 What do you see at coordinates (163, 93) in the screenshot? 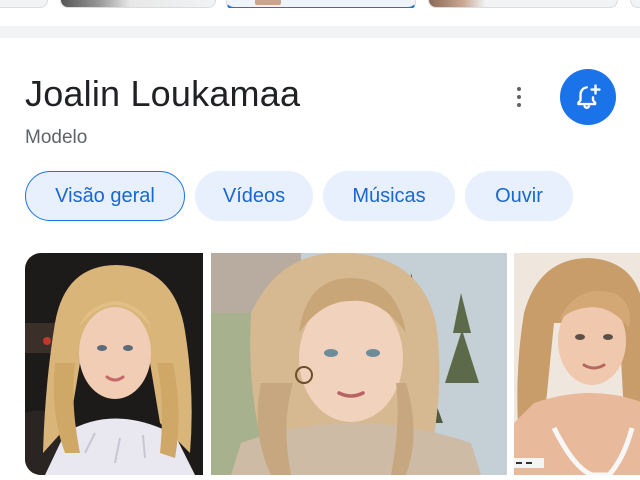
I see `entity-title: Joalin Loukamaa` at bounding box center [163, 93].